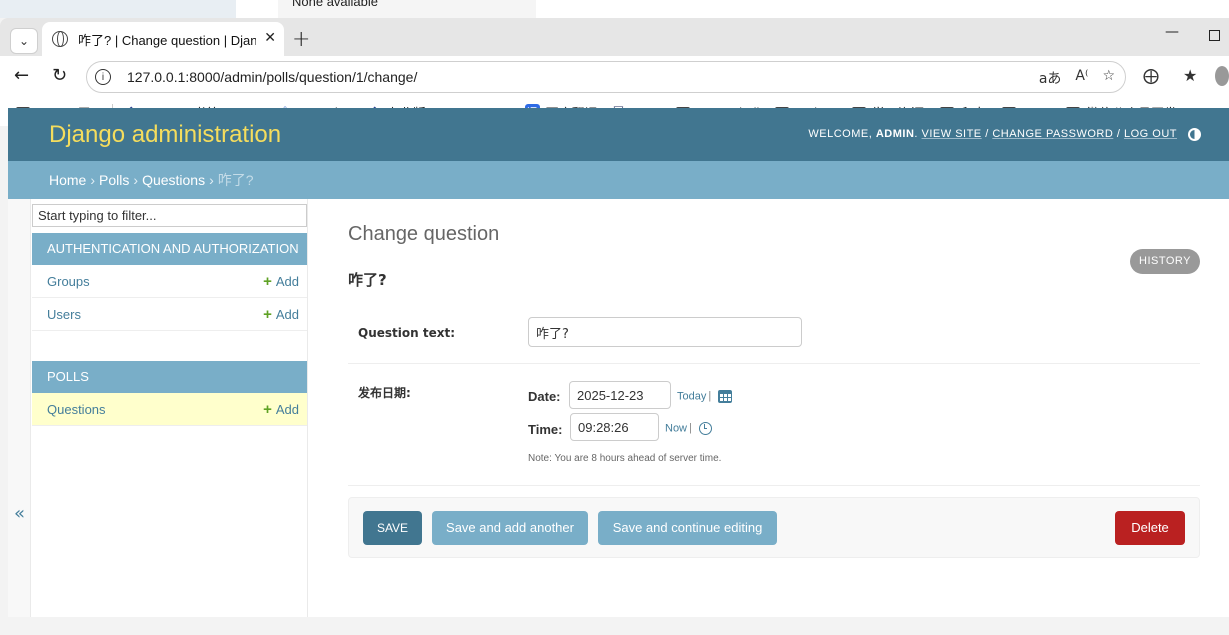  What do you see at coordinates (59, 75) in the screenshot?
I see `reload-button: ↻` at bounding box center [59, 75].